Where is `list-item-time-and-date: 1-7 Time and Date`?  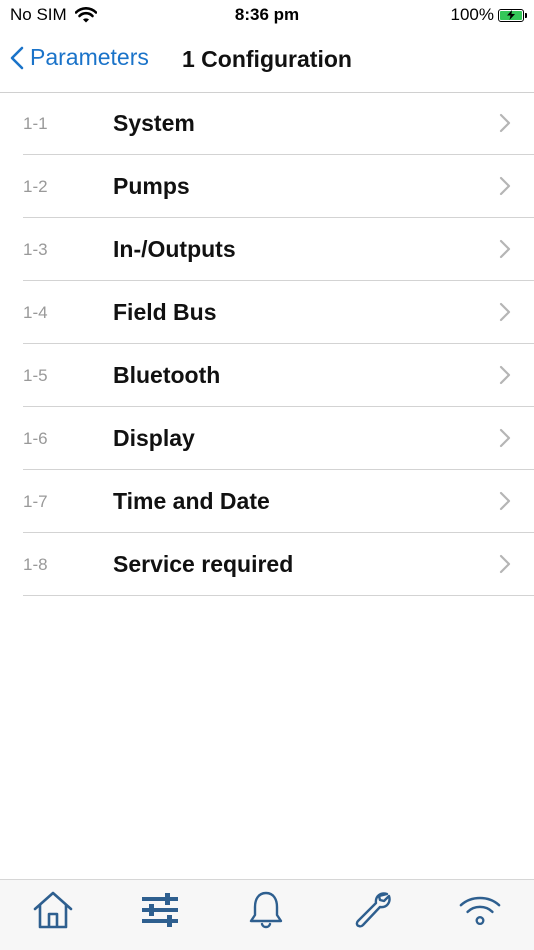 list-item-time-and-date: 1-7 Time and Date is located at coordinates (278, 501).